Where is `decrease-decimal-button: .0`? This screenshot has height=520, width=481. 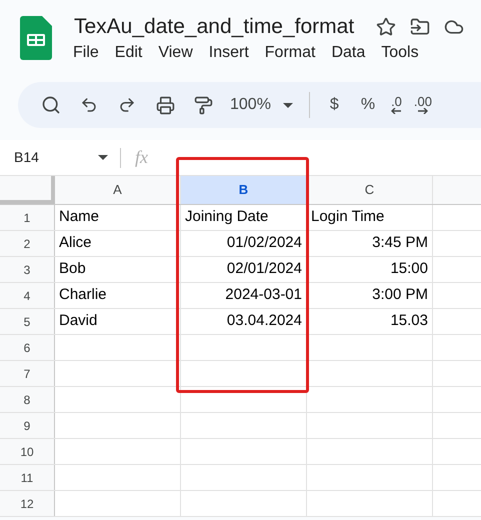
decrease-decimal-button: .0 is located at coordinates (396, 105).